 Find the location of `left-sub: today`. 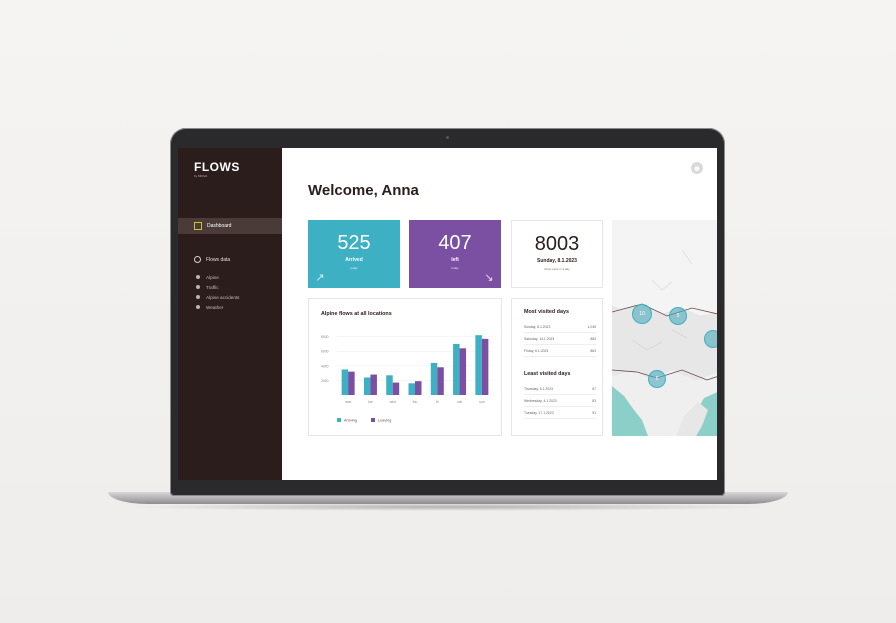

left-sub: today is located at coordinates (455, 268).